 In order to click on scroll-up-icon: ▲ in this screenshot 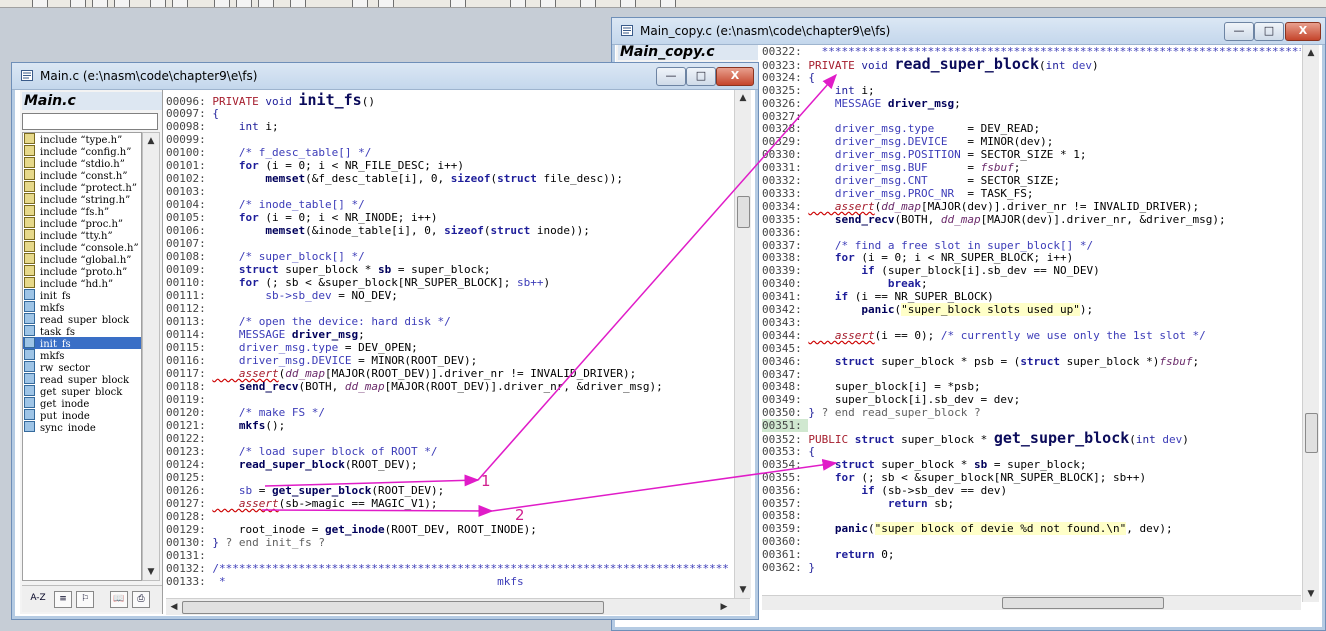, I will do `click(743, 98)`.